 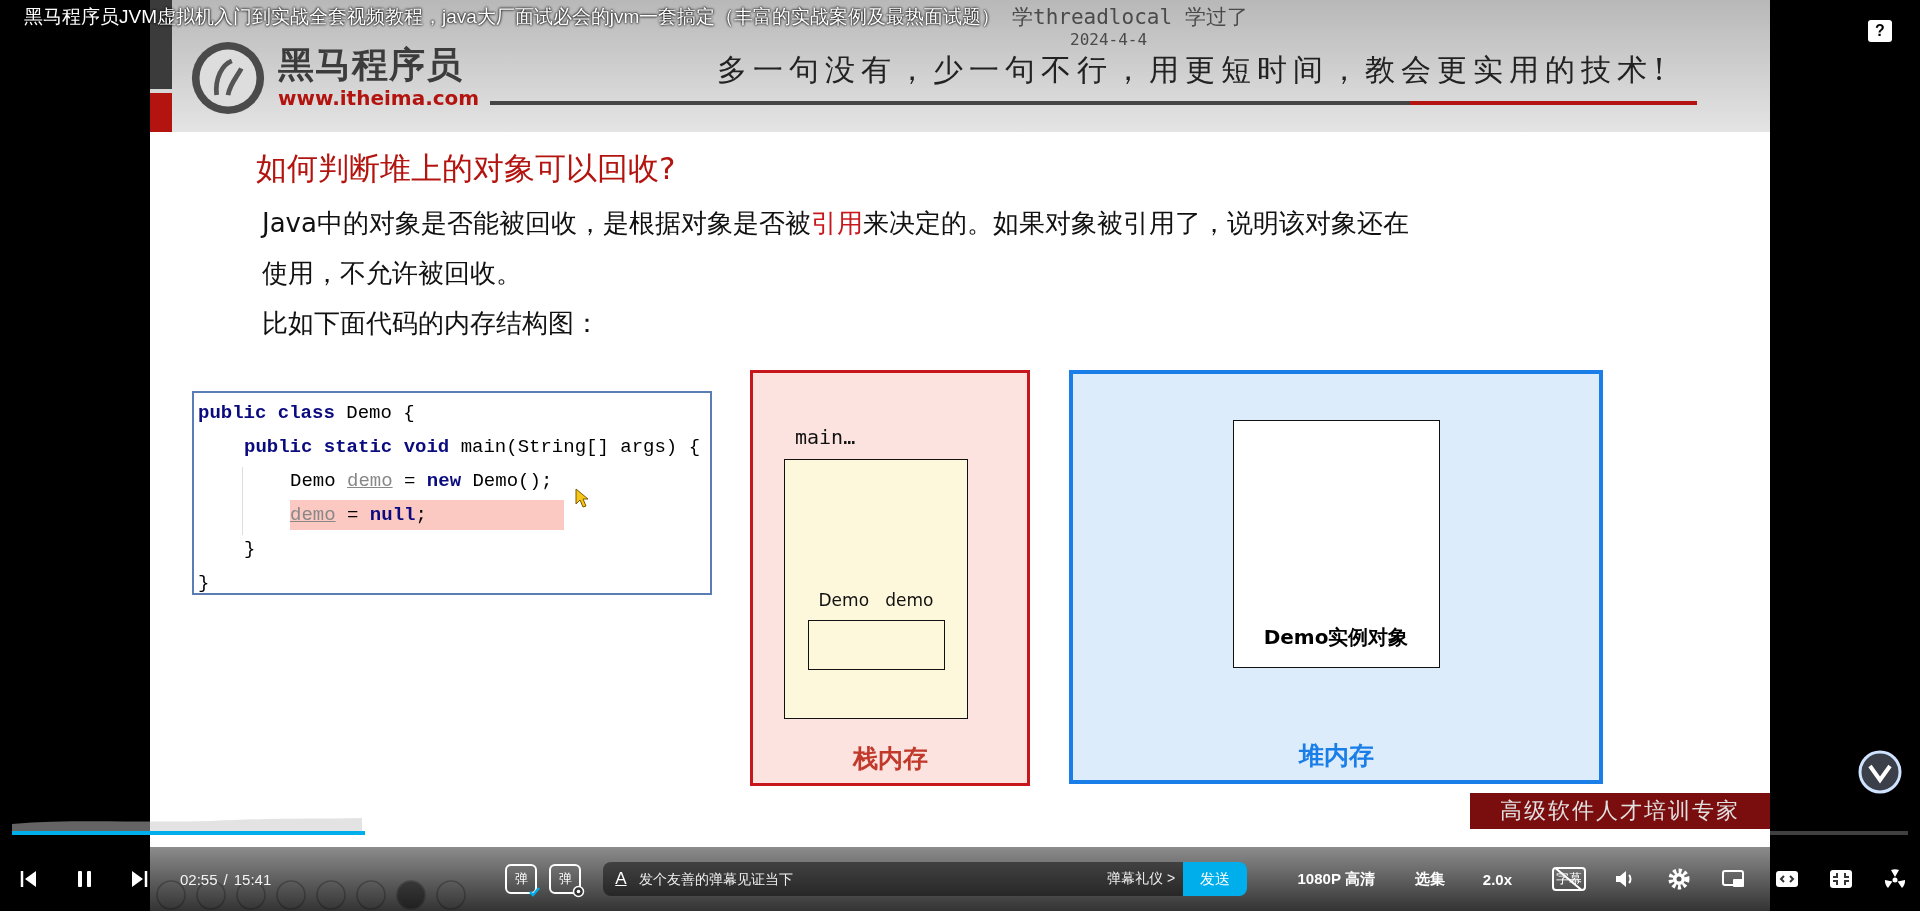 I want to click on quality-button: 1080P 高清, so click(x=1336, y=879).